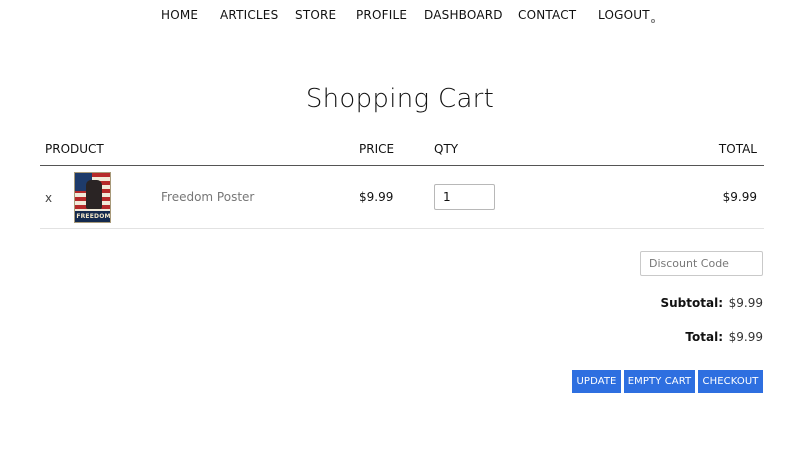 Image resolution: width=800 pixels, height=462 pixels. What do you see at coordinates (315, 15) in the screenshot?
I see `nav-store: STORE` at bounding box center [315, 15].